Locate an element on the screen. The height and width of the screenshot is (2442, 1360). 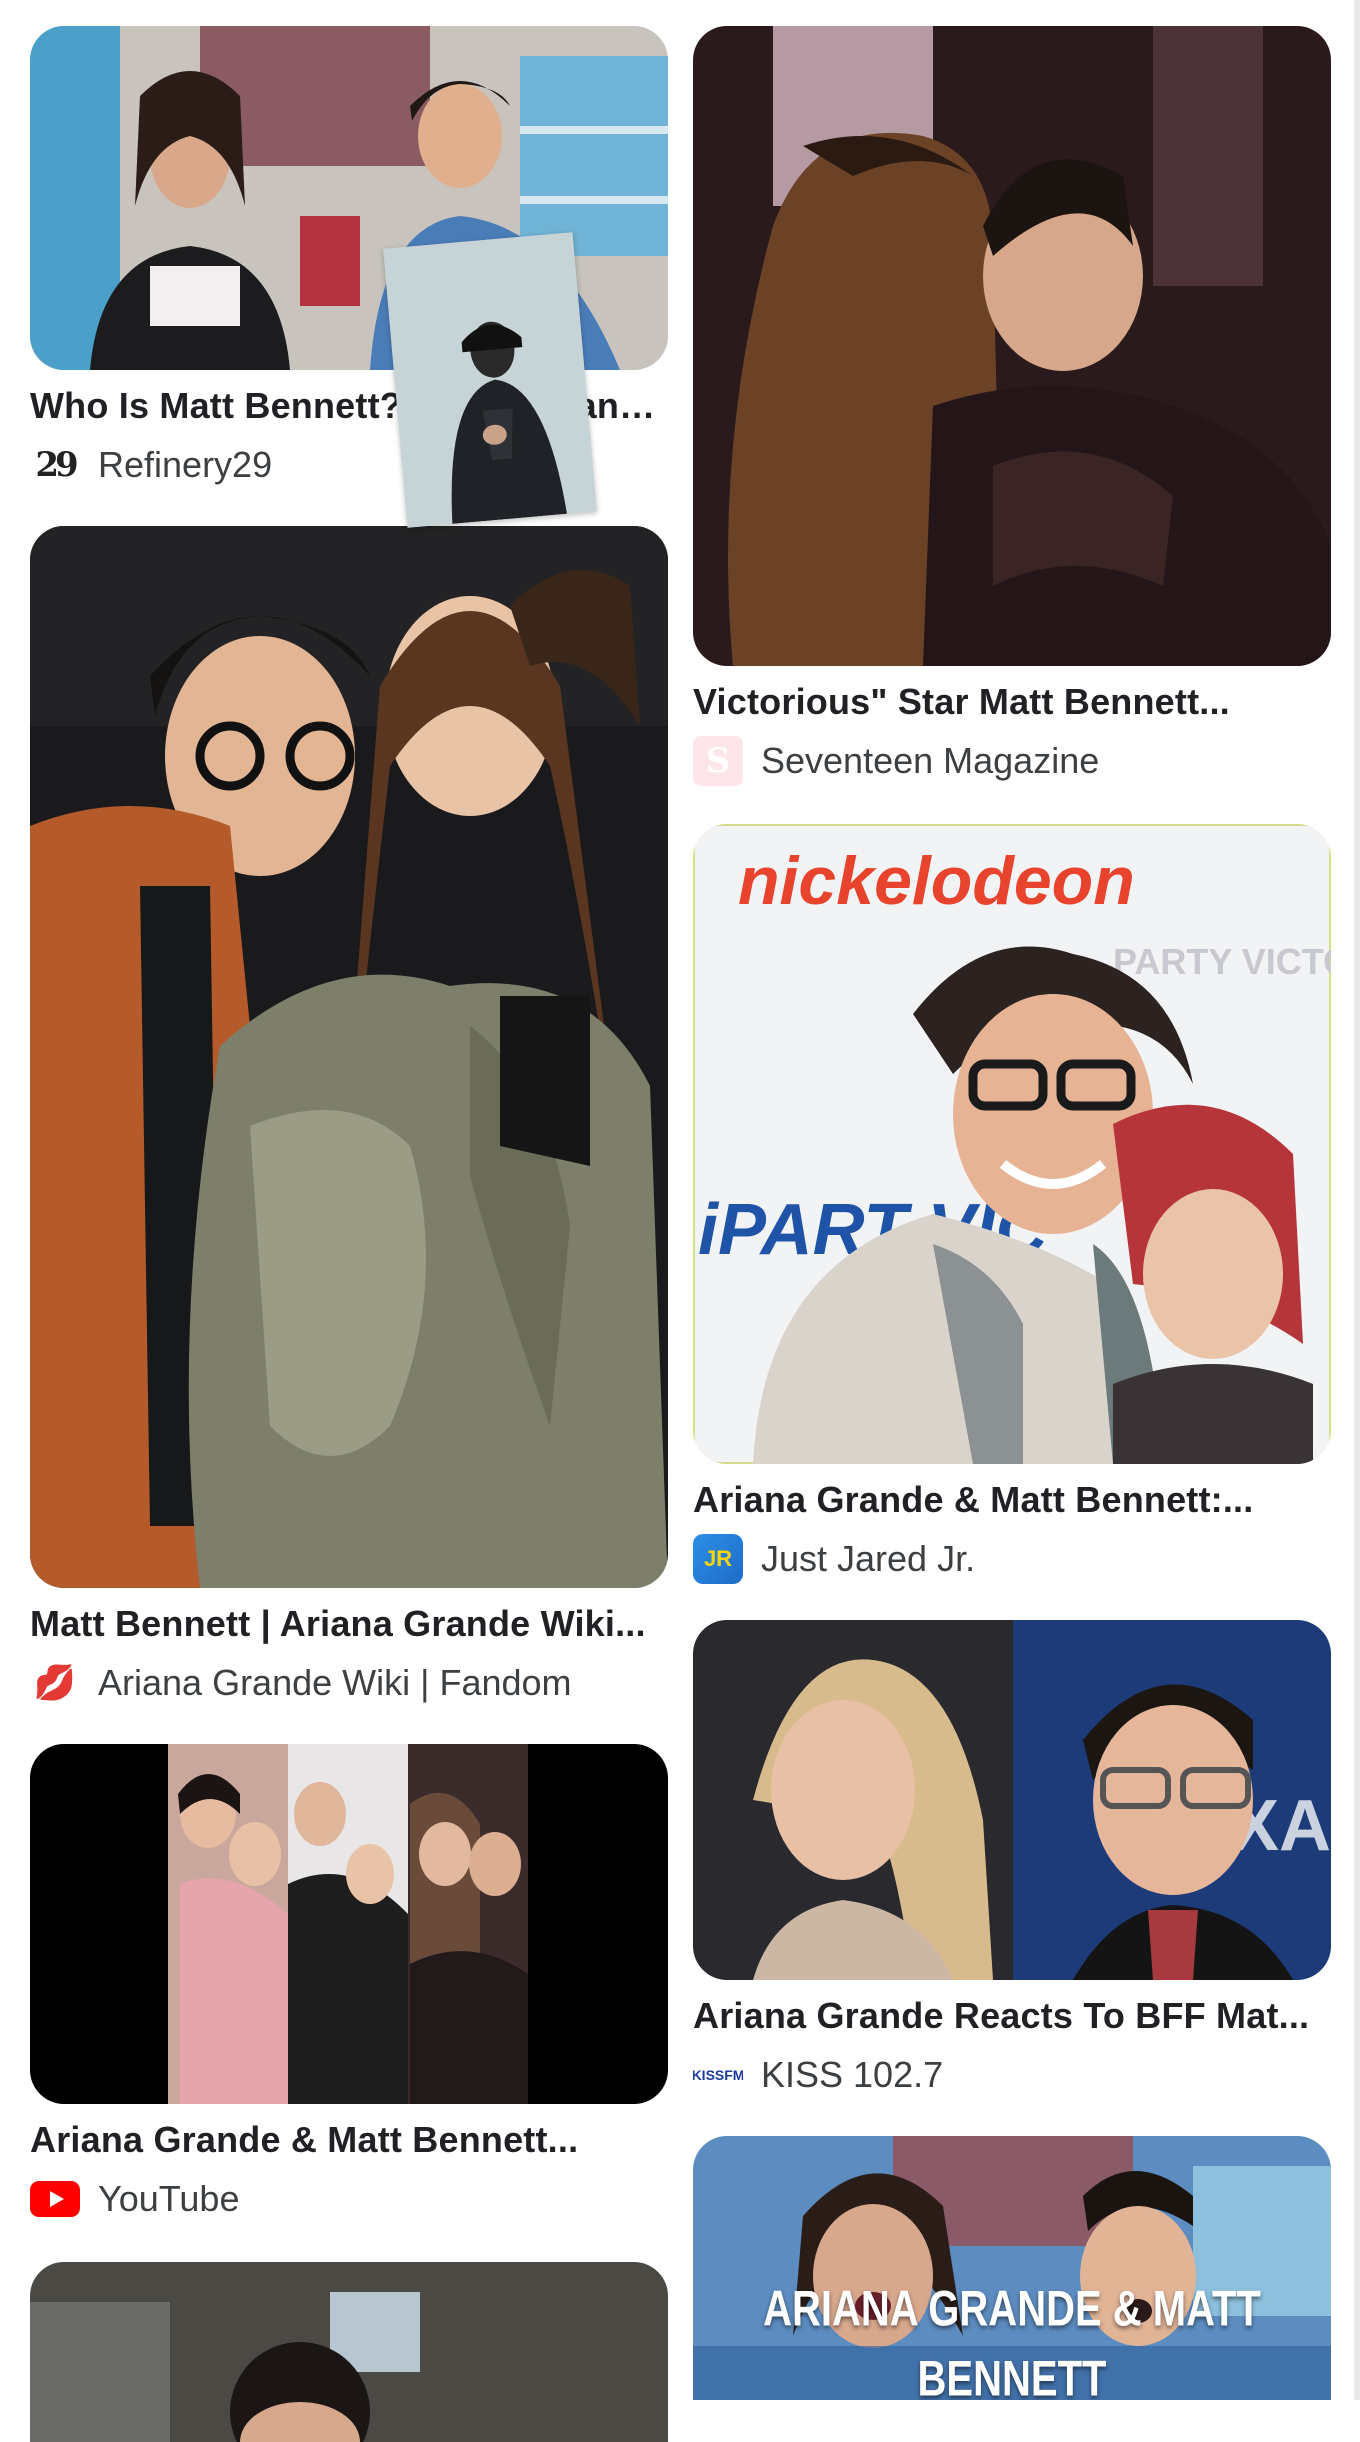
source-name: Just Jared Jr. is located at coordinates (868, 1558).